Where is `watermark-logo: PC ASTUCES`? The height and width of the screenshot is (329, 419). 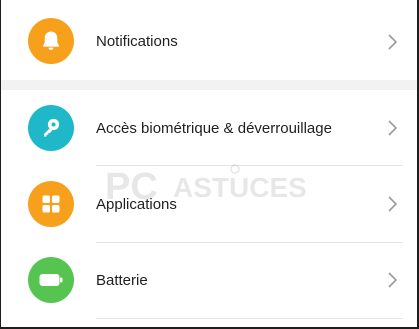 watermark-logo: PC ASTUCES is located at coordinates (206, 185).